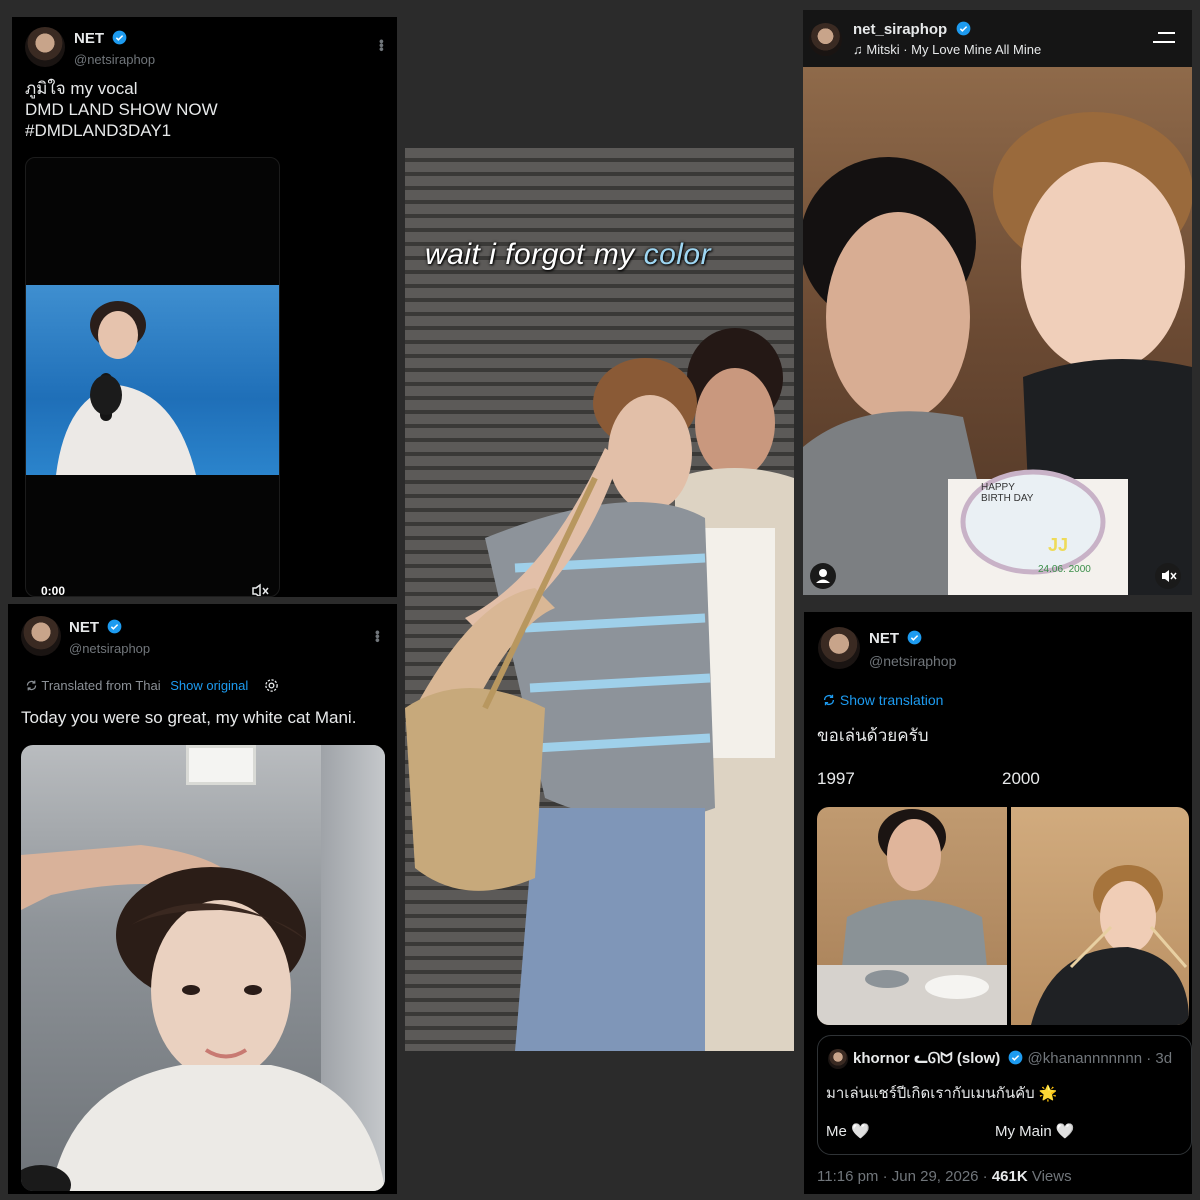 The image size is (1200, 1200). What do you see at coordinates (858, 49) in the screenshot?
I see `music-note-icon: ♫` at bounding box center [858, 49].